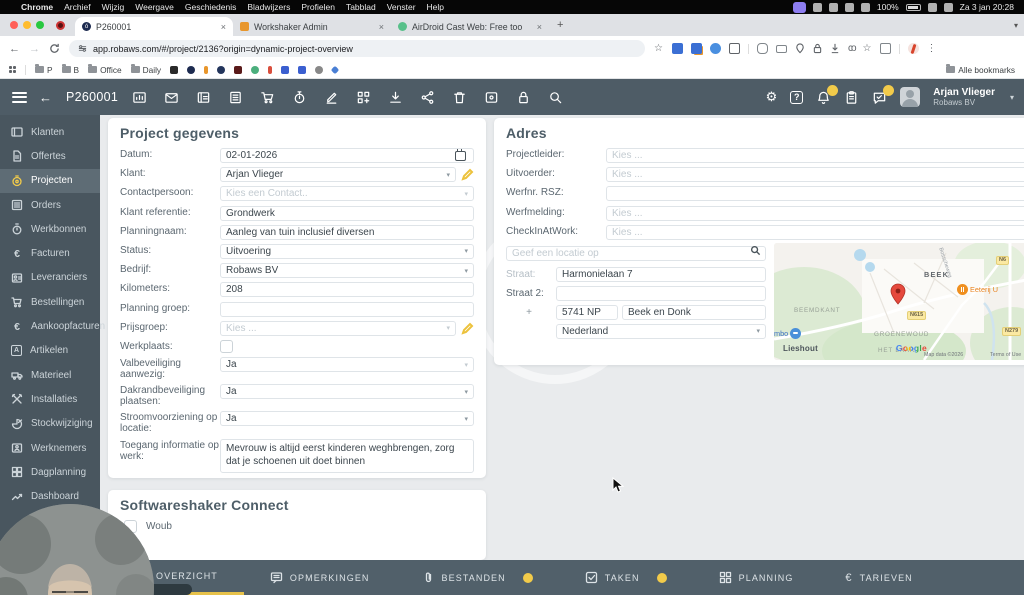 This screenshot has height=595, width=1024. What do you see at coordinates (27, 25) in the screenshot?
I see `minimize-window-button` at bounding box center [27, 25].